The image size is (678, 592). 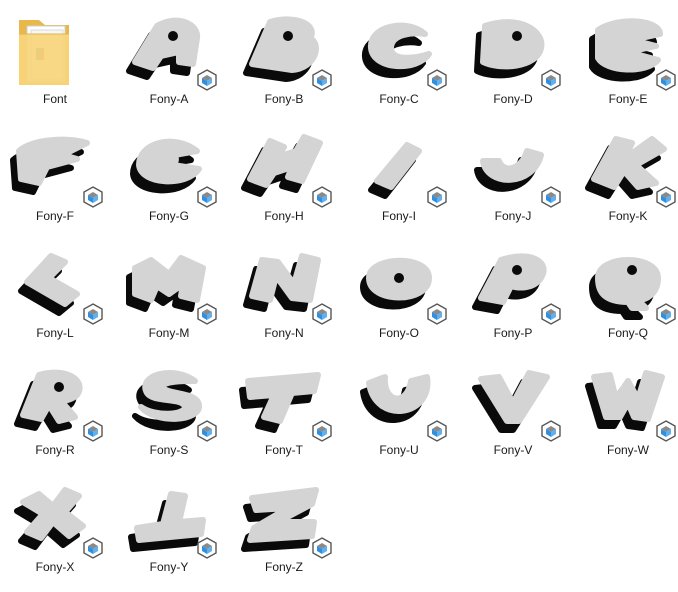 I want to click on file-label: Fony-J, so click(x=513, y=216).